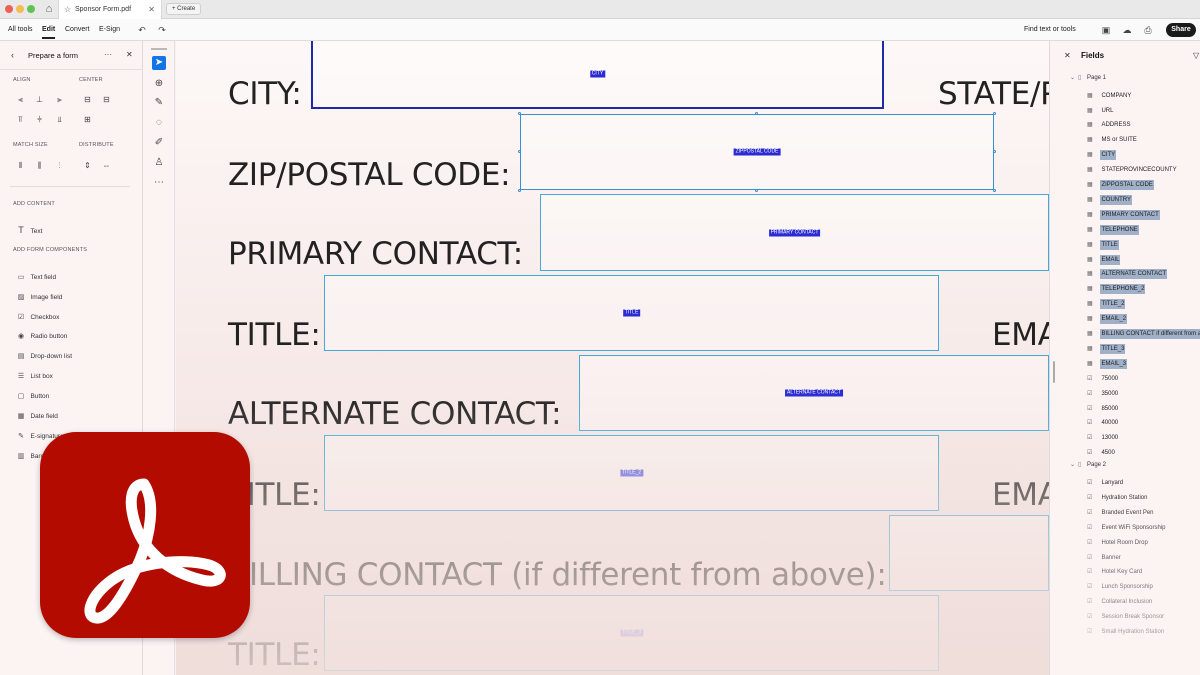  What do you see at coordinates (9, 9) in the screenshot?
I see `close-window-button` at bounding box center [9, 9].